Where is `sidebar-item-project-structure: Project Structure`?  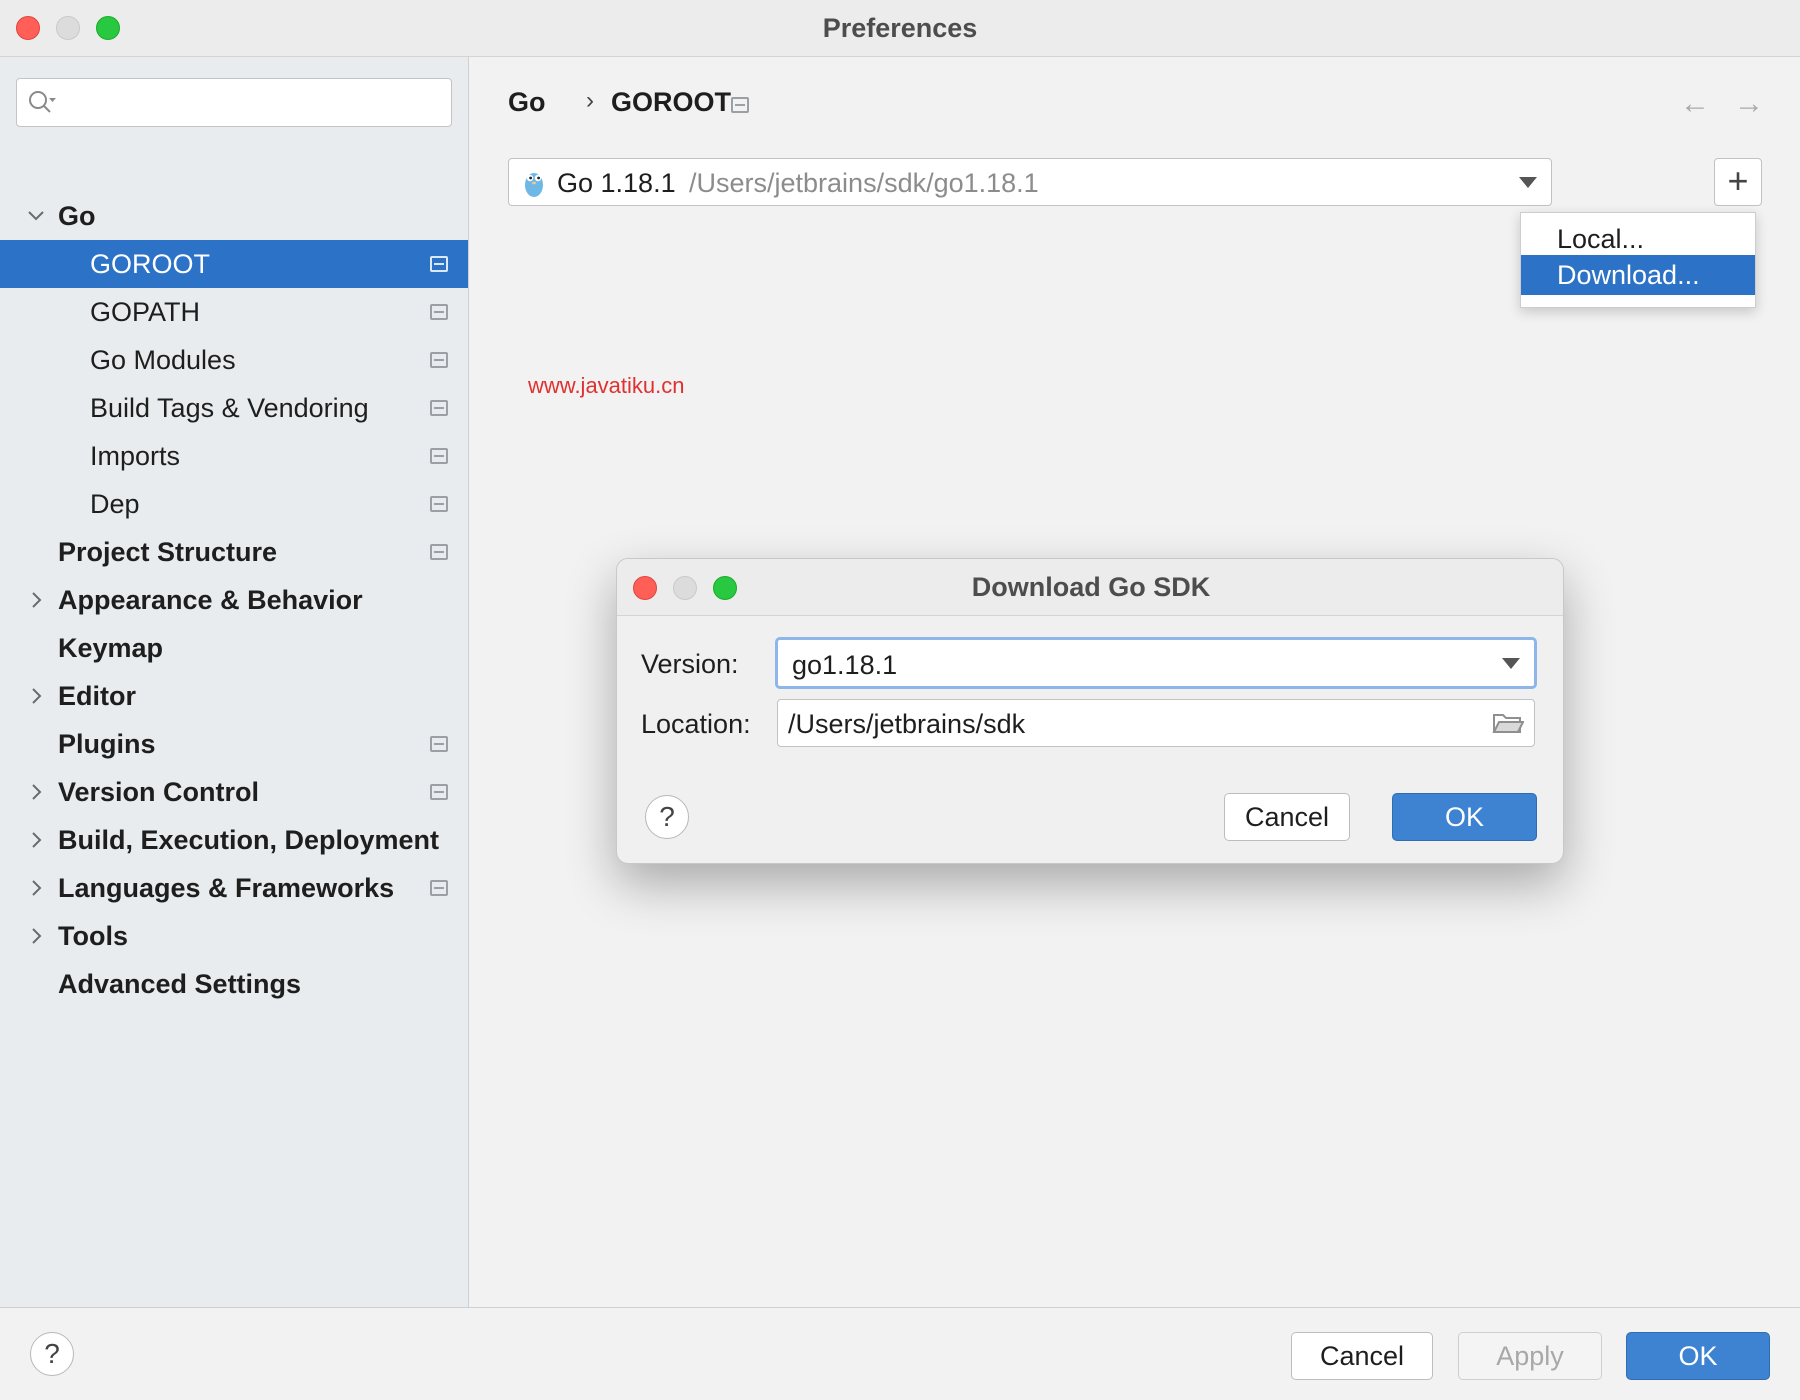 sidebar-item-project-structure: Project Structure is located at coordinates (234, 552).